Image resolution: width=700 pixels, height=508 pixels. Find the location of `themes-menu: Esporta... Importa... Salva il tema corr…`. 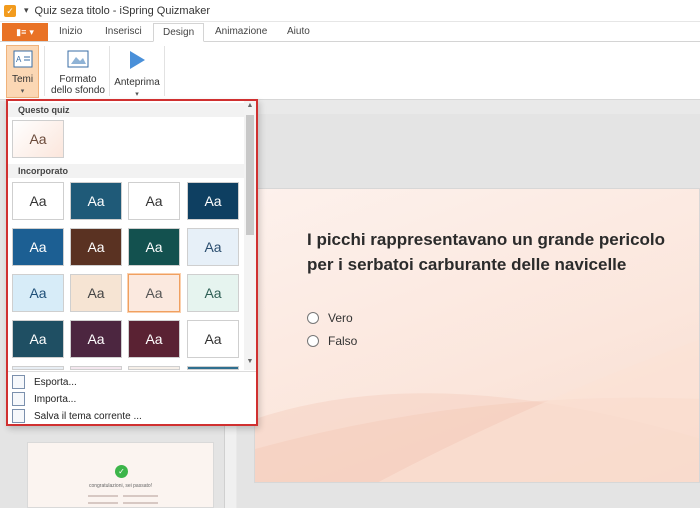

themes-menu: Esporta... Importa... Salva il tema corr… is located at coordinates (132, 397).